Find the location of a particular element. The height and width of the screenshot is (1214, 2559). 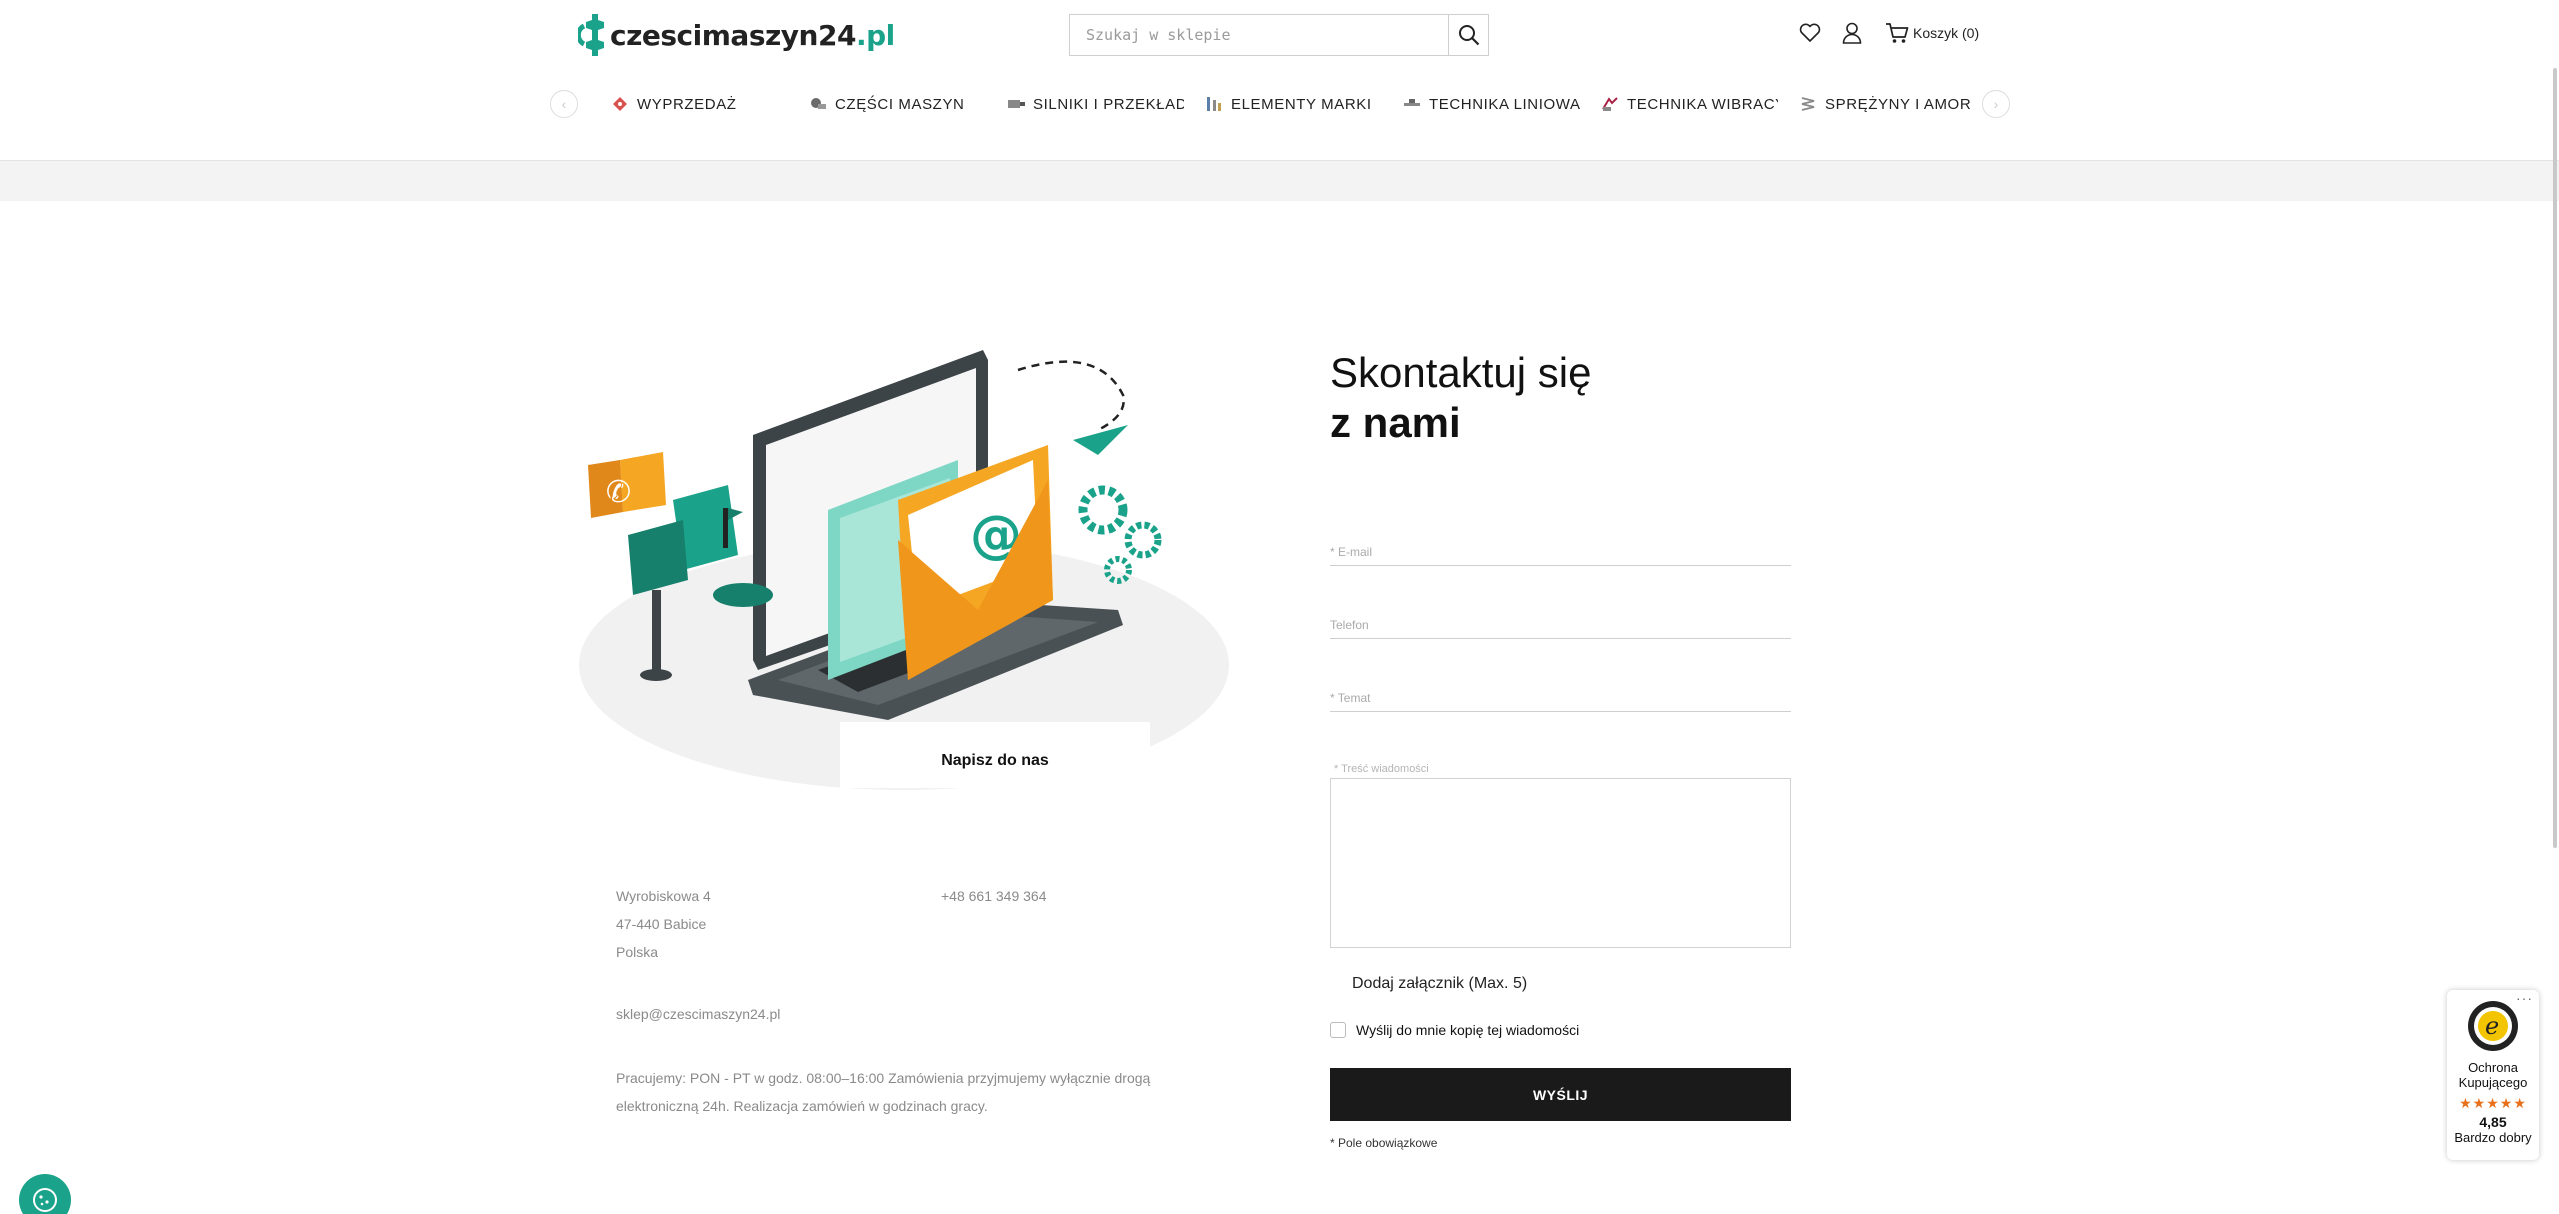

vibration-icon is located at coordinates (1610, 104).